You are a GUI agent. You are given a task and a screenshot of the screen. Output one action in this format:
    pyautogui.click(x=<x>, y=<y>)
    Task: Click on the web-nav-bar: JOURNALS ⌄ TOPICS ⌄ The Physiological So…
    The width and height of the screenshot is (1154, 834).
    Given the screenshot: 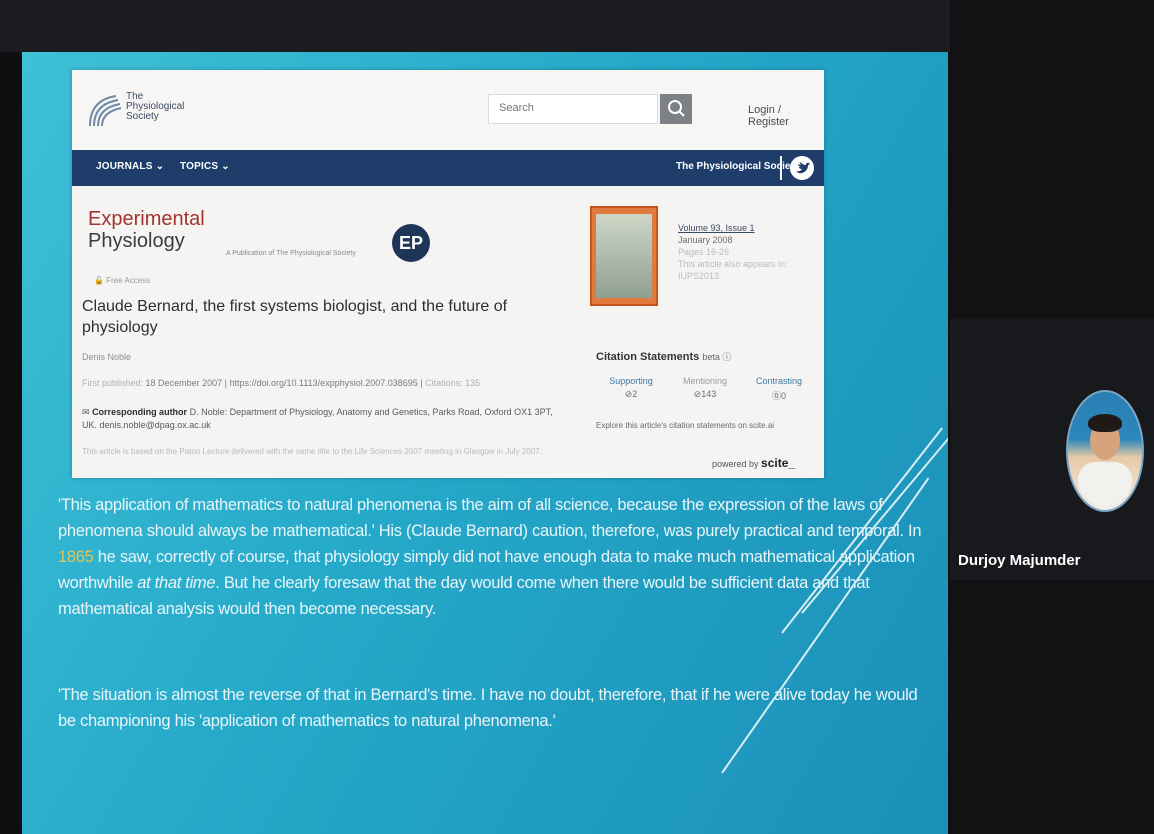 What is the action you would take?
    pyautogui.click(x=448, y=168)
    